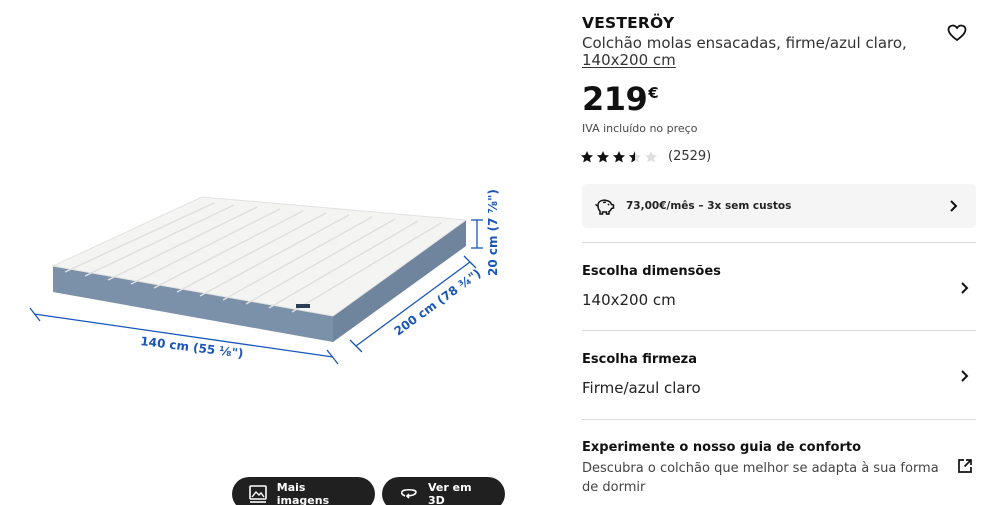 The height and width of the screenshot is (505, 1000). What do you see at coordinates (493, 232) in the screenshot?
I see `height-dimension-label: 20 cm (7 ⅞")` at bounding box center [493, 232].